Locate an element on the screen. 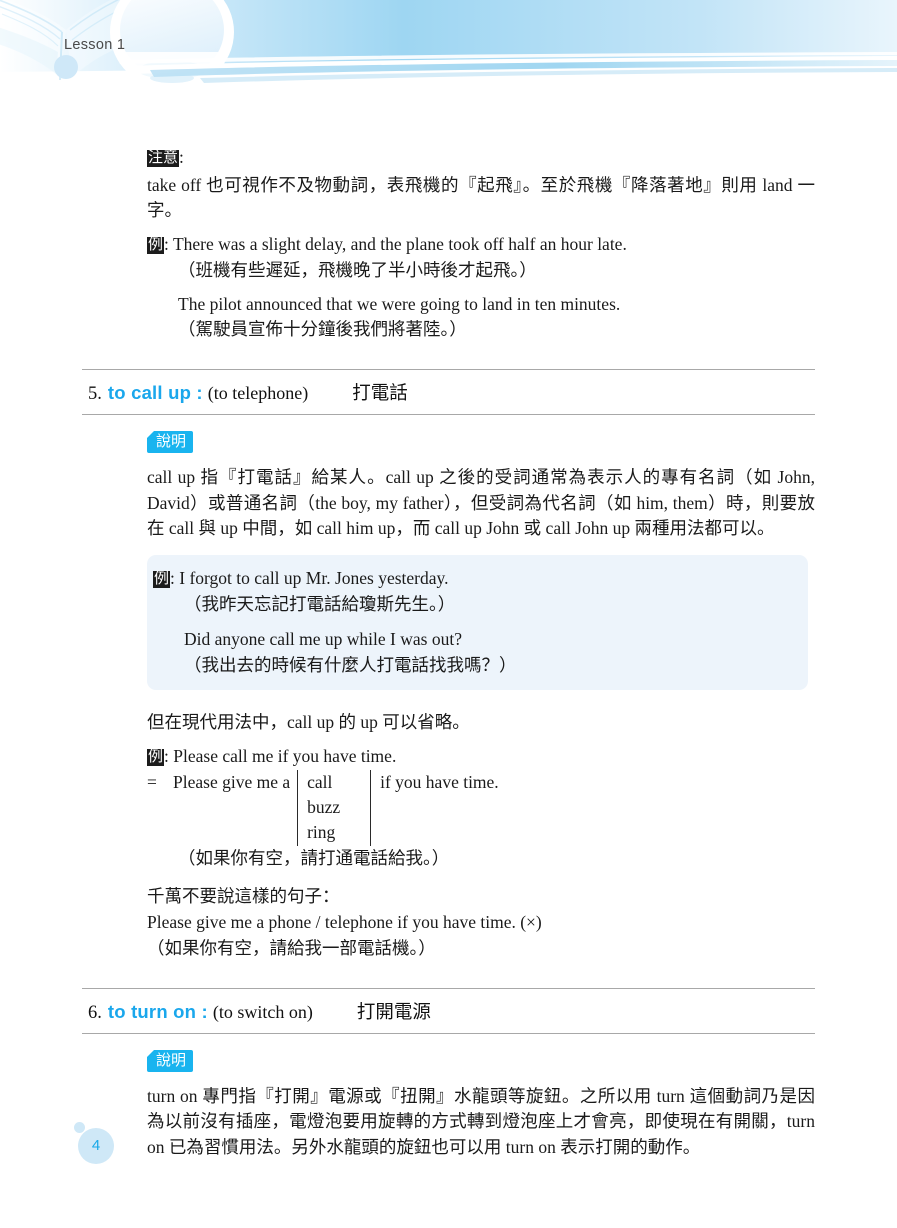 This screenshot has height=1228, width=897. section-5-explain-badge: 說明 is located at coordinates (170, 442).